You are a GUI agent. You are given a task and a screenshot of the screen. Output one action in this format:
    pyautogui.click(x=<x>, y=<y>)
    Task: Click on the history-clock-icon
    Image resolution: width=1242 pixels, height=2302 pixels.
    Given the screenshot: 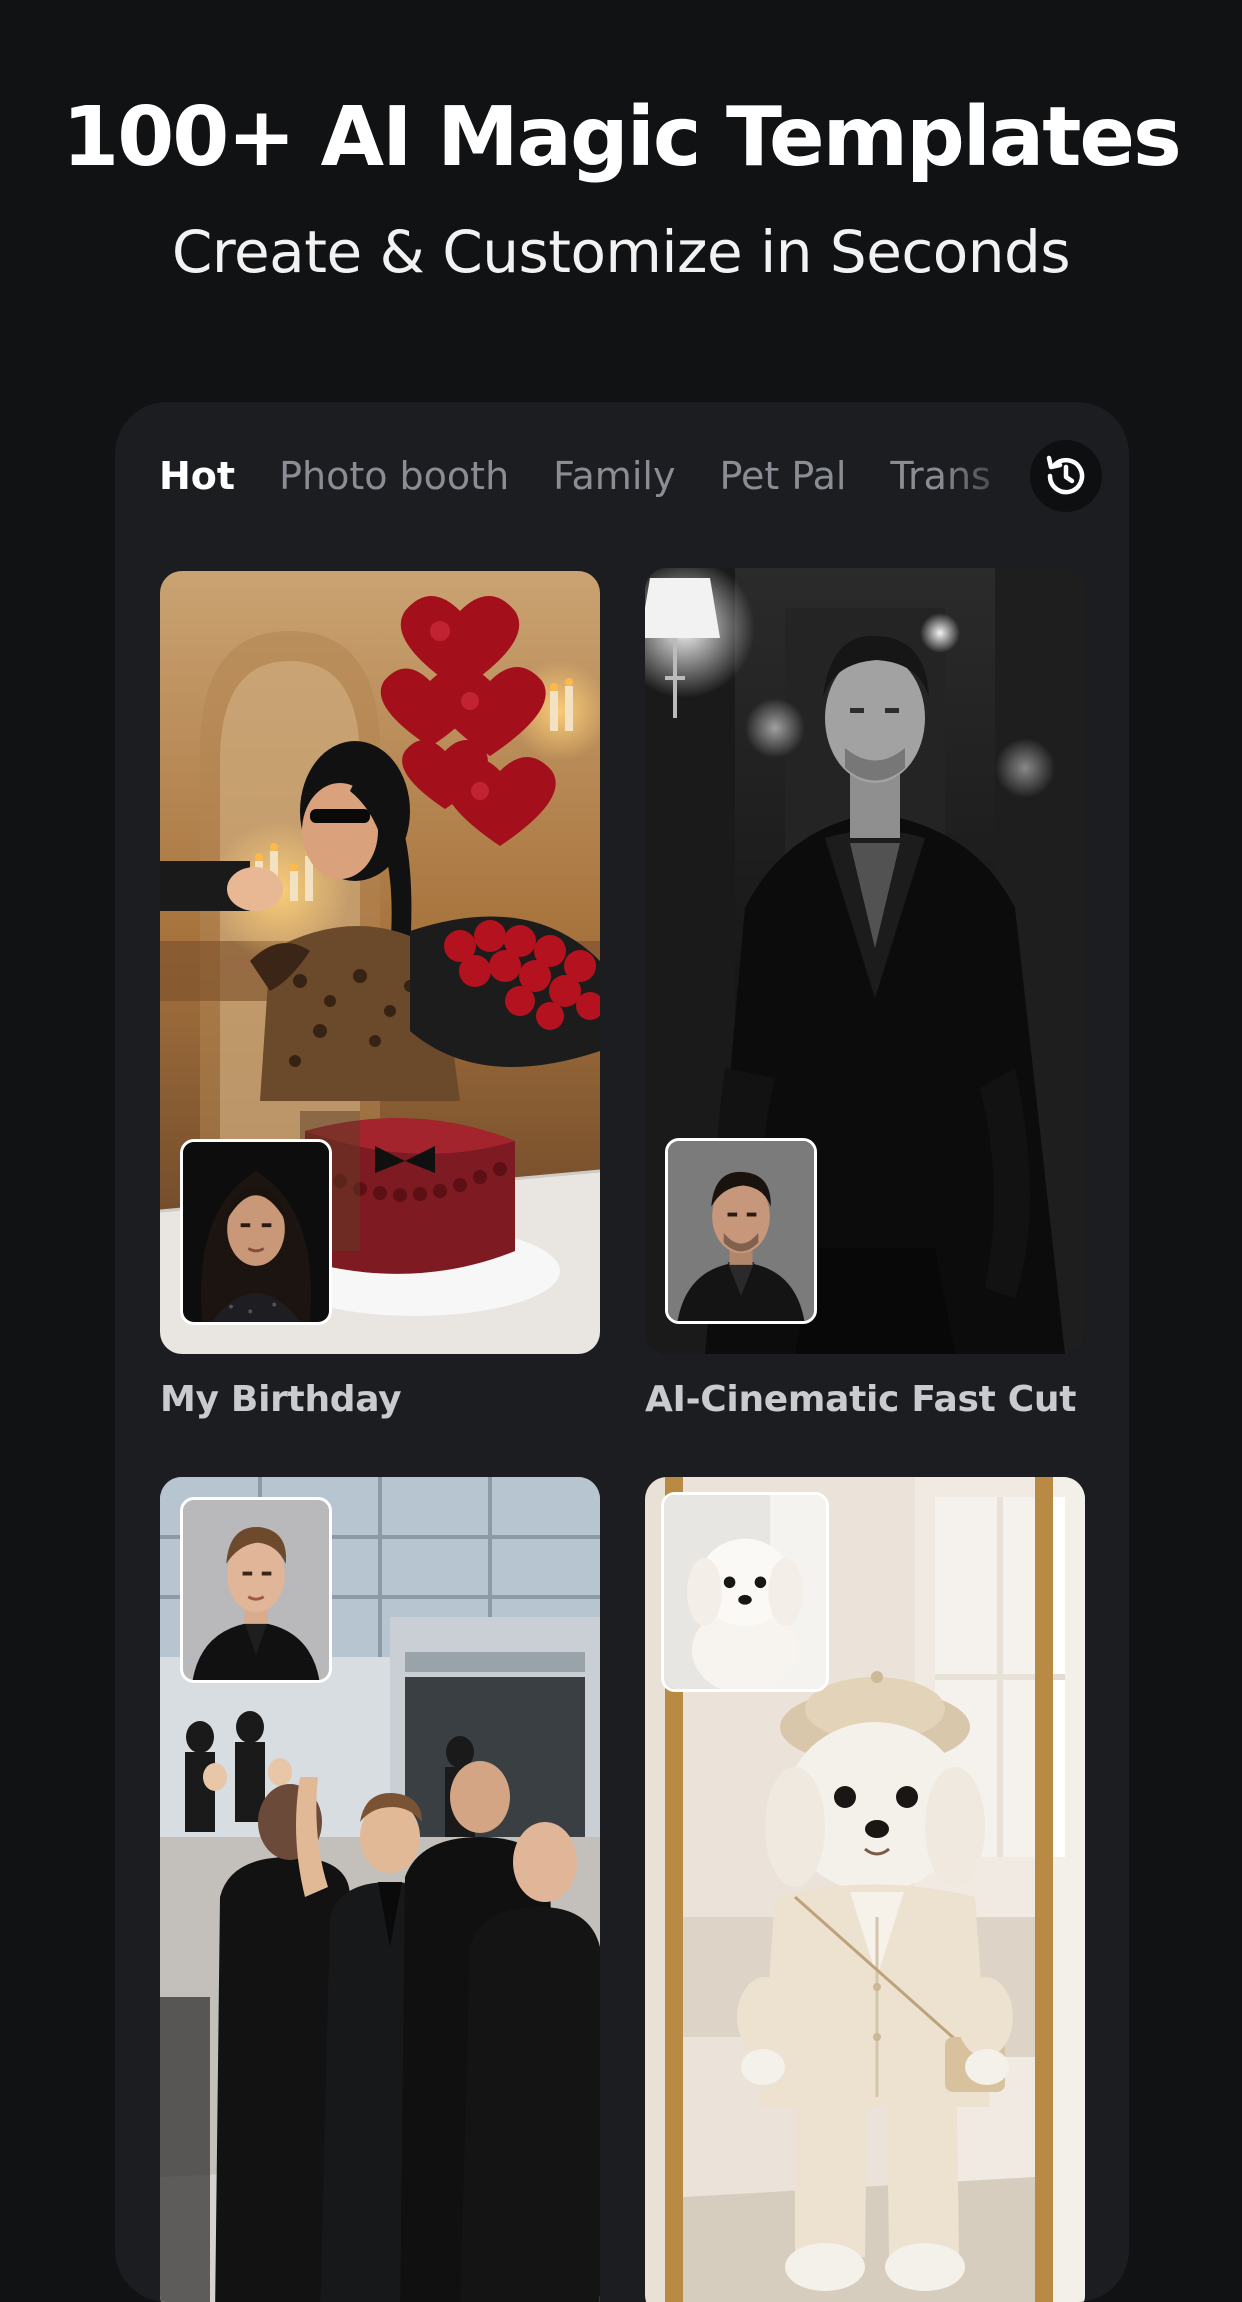 What is the action you would take?
    pyautogui.click(x=1065, y=475)
    